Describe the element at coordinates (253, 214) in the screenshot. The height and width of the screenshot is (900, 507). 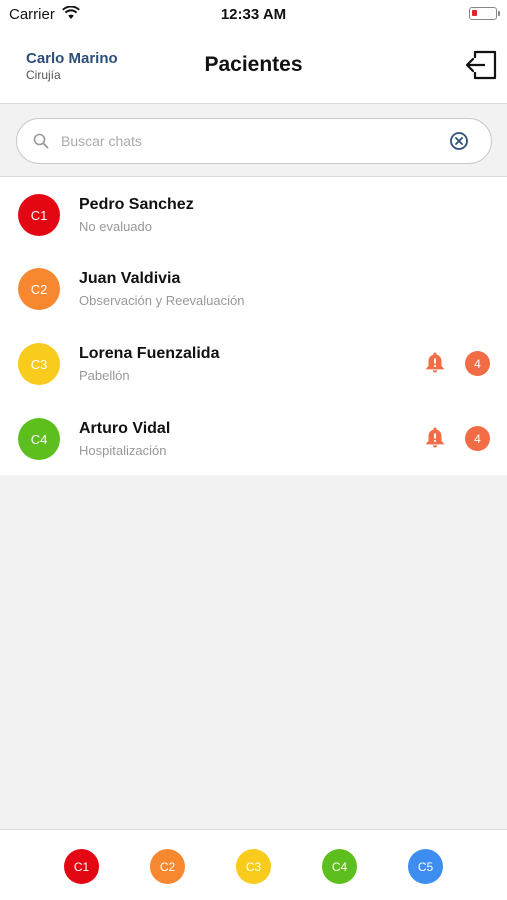
I see `patient-row: C1 Pedro Sanchez No evaluado` at that location.